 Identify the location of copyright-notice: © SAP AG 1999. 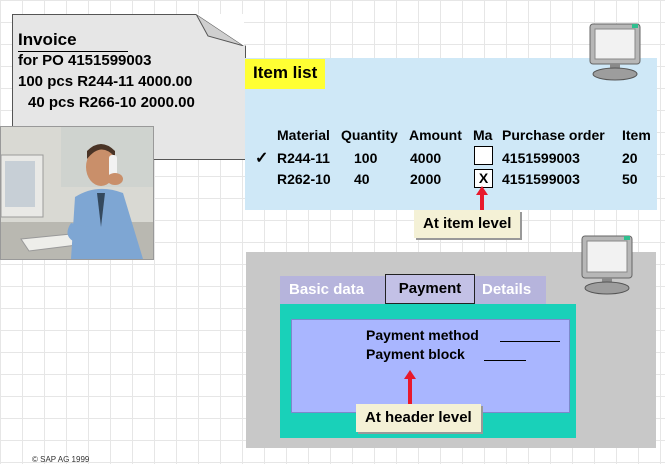
(61, 459).